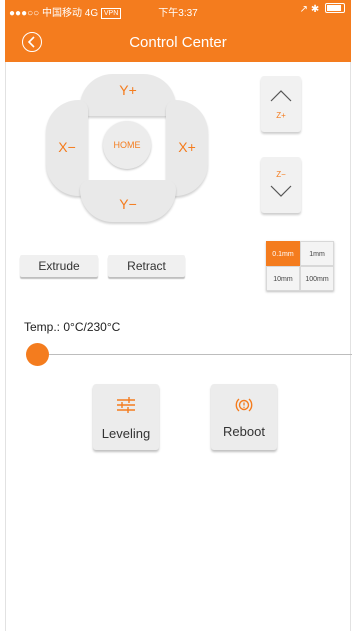 This screenshot has width=354, height=631. Describe the element at coordinates (317, 278) in the screenshot. I see `step-option-100mm: 100mm` at that location.